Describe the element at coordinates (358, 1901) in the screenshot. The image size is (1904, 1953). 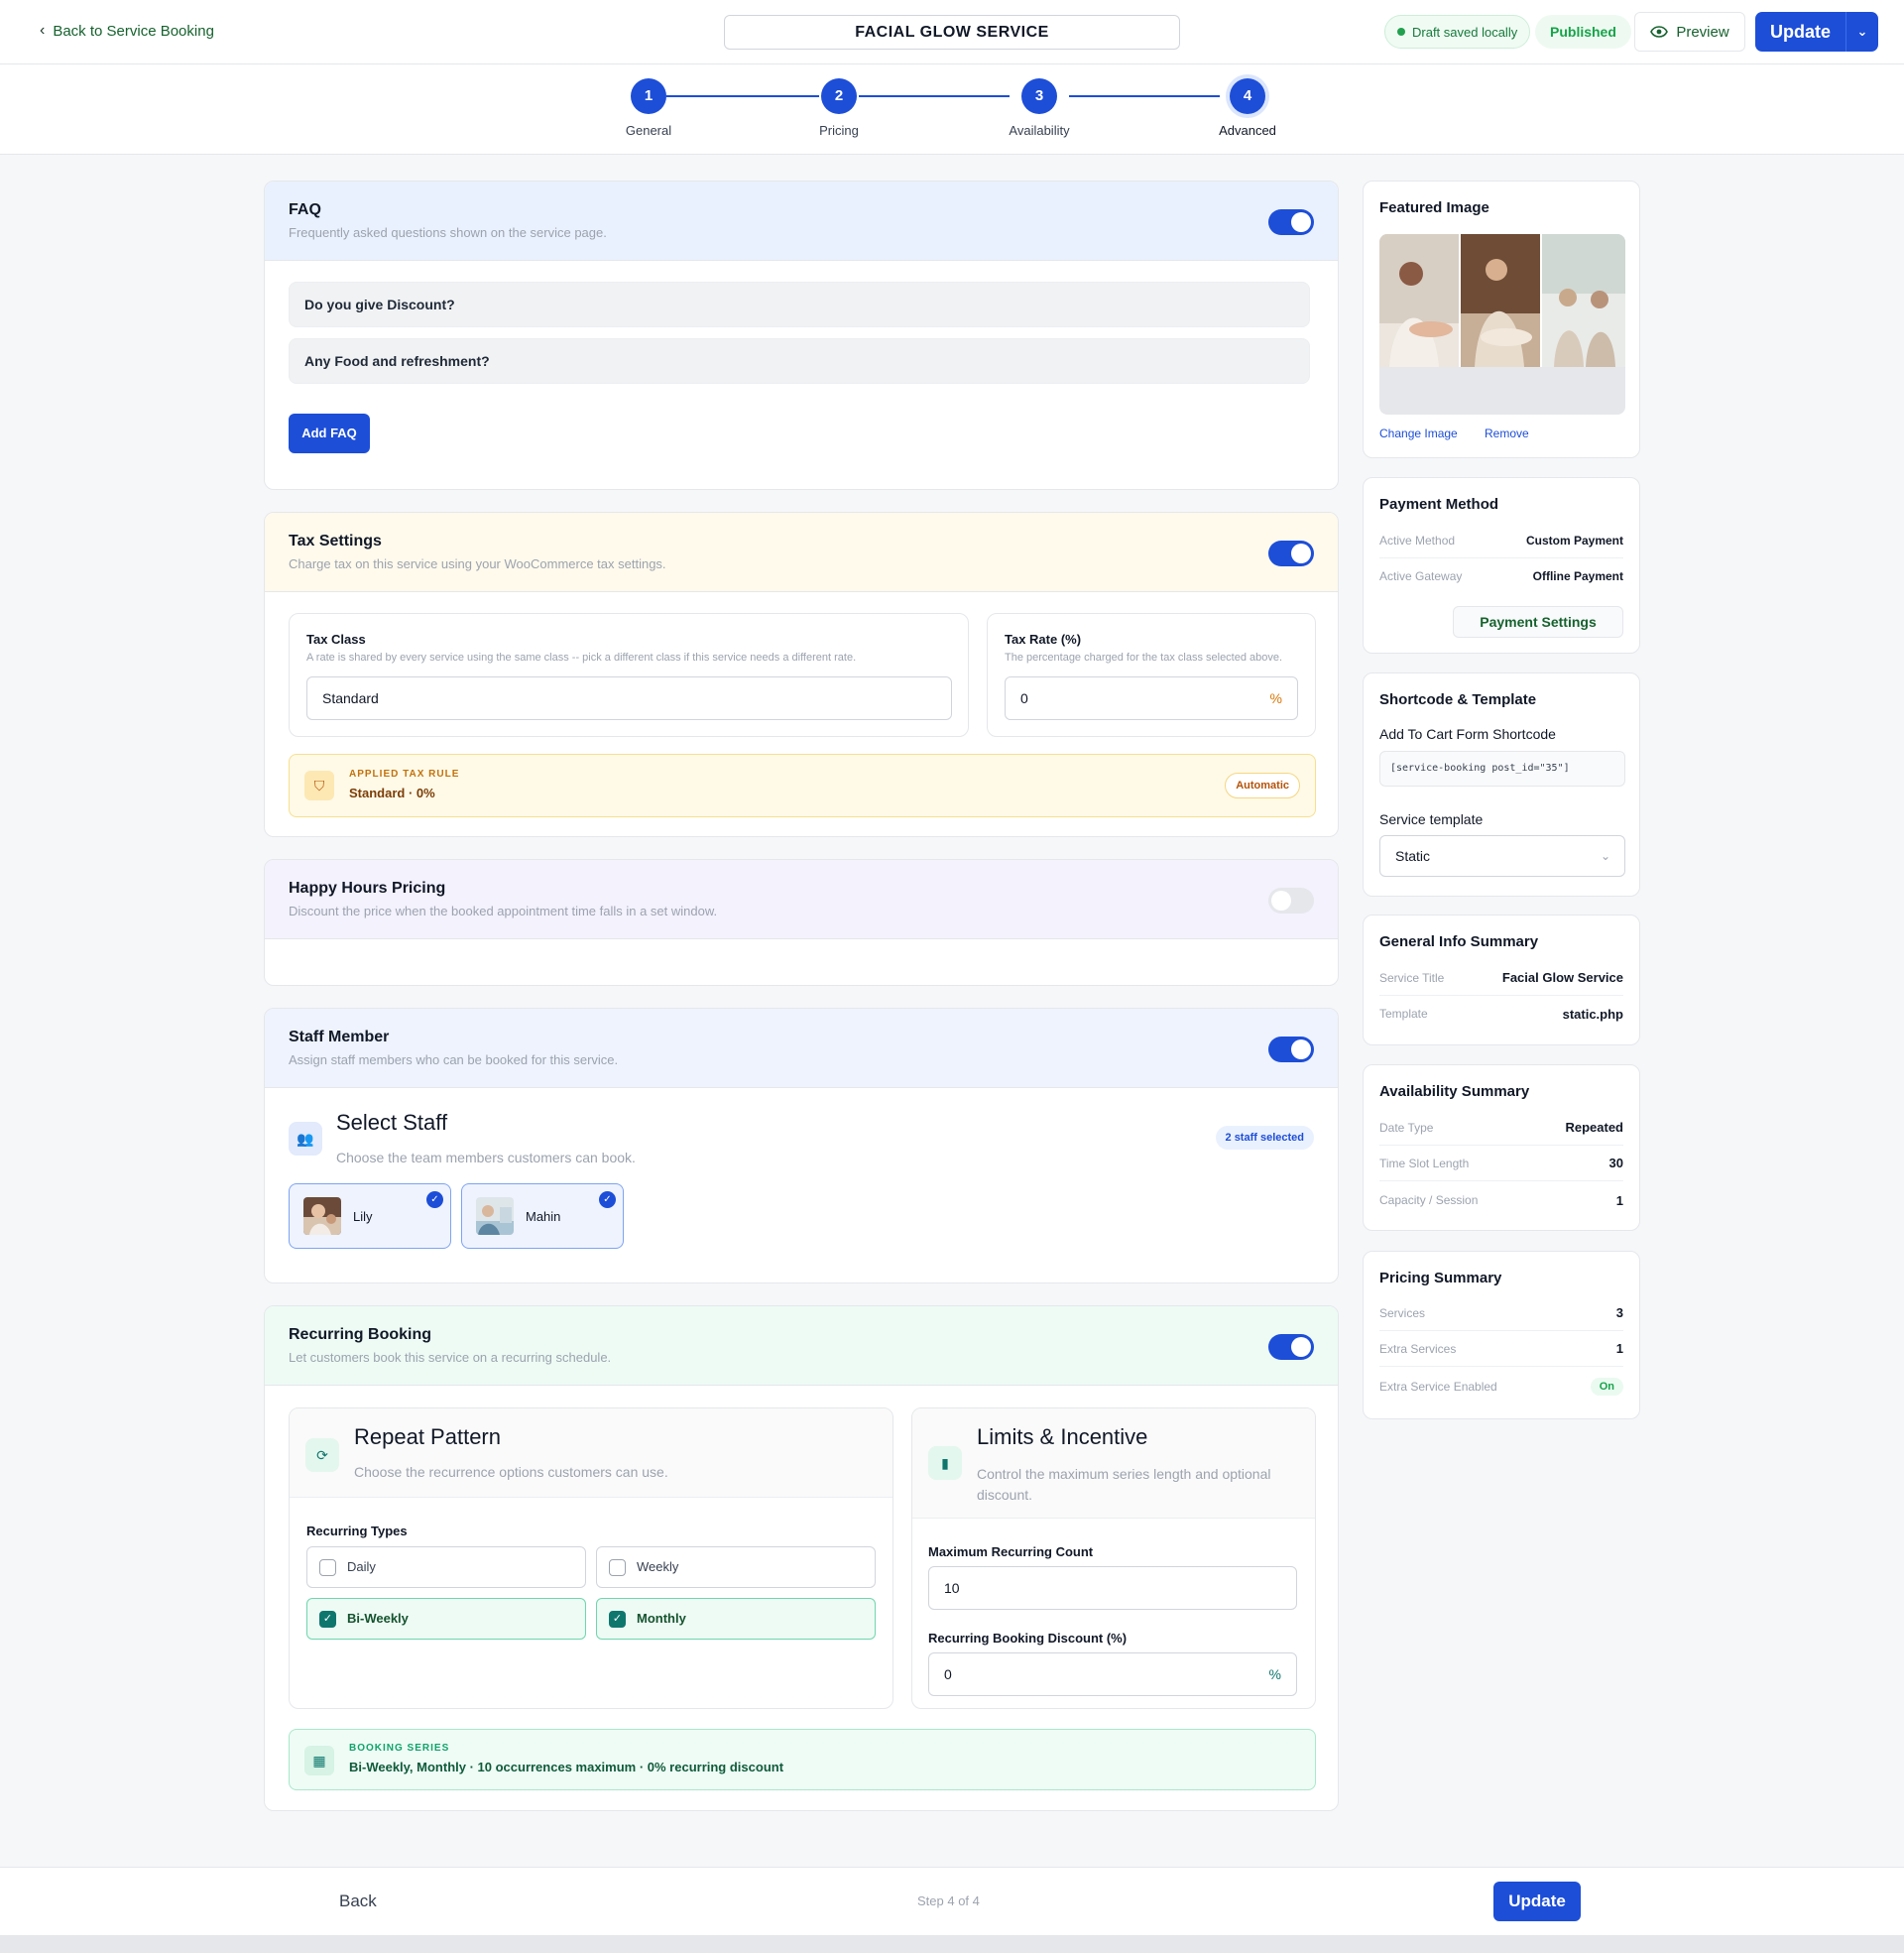
I see `back-button: Back` at that location.